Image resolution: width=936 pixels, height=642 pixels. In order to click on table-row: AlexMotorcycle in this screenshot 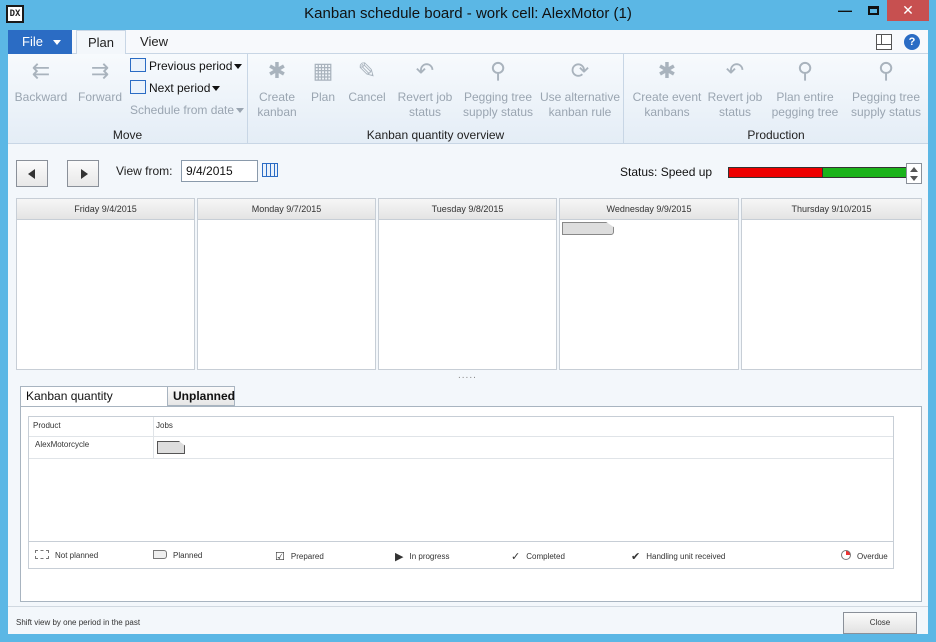, I will do `click(461, 448)`.